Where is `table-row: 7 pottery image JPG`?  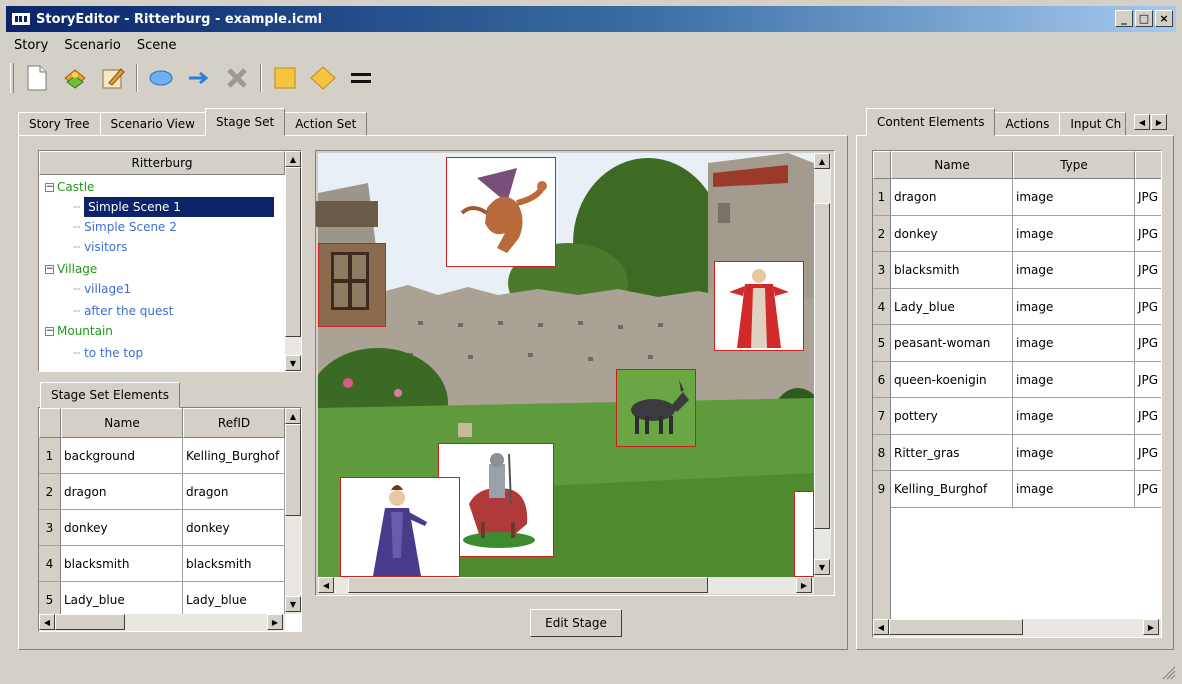
table-row: 7 pottery image JPG is located at coordinates (1017, 416).